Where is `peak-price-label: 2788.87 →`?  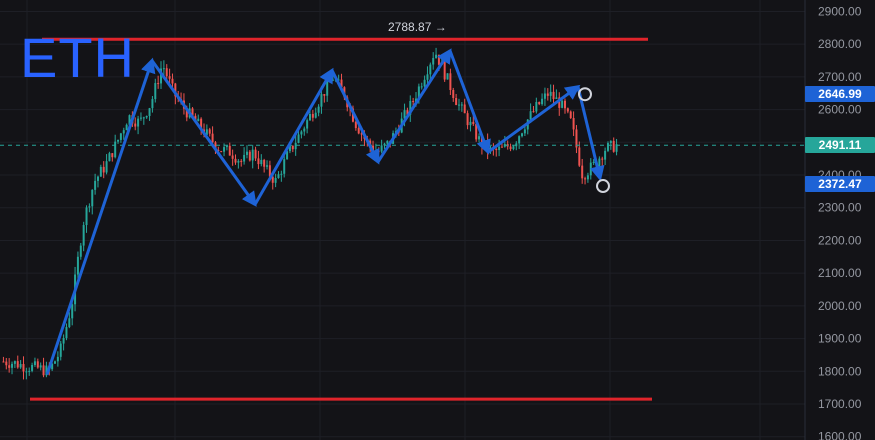
peak-price-label: 2788.87 → is located at coordinates (417, 26).